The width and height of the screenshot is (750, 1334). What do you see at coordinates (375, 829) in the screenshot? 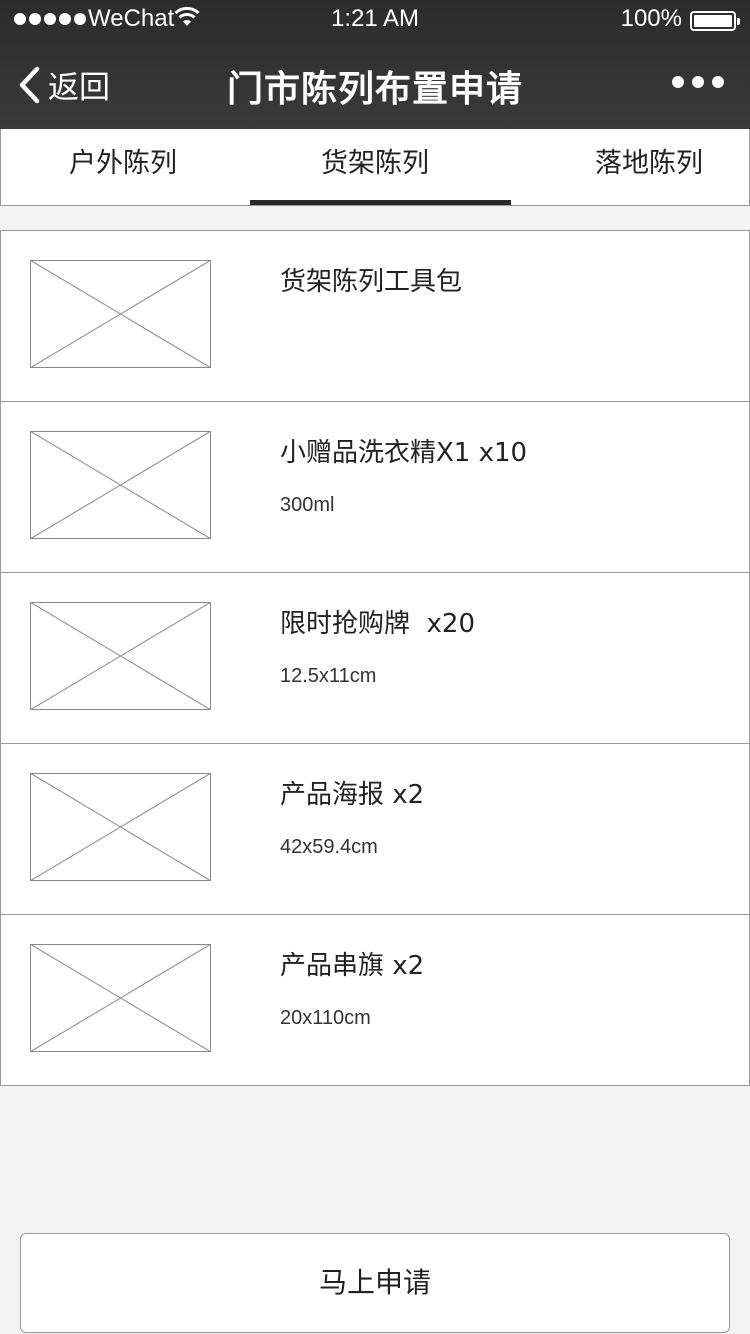
I see `list-item: 产品海报 x2 42x59.4cm` at bounding box center [375, 829].